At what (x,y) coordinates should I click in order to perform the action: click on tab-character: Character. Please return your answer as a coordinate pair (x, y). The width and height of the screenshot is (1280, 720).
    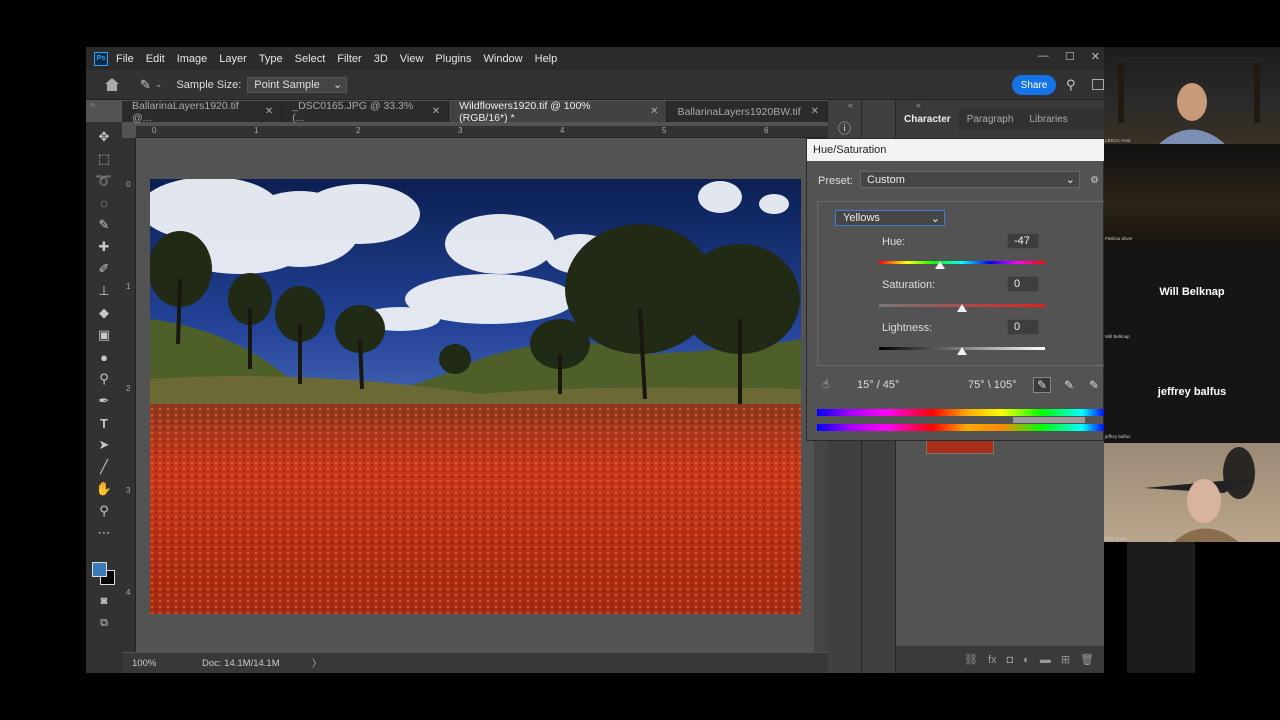
    Looking at the image, I should click on (927, 119).